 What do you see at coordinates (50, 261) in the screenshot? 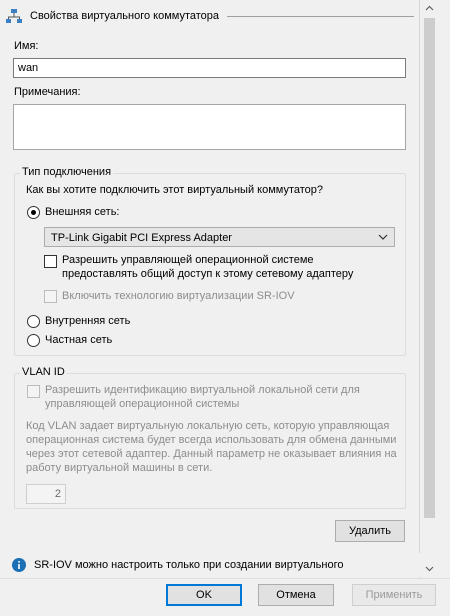
I see `allow-mgmt-checkbox` at bounding box center [50, 261].